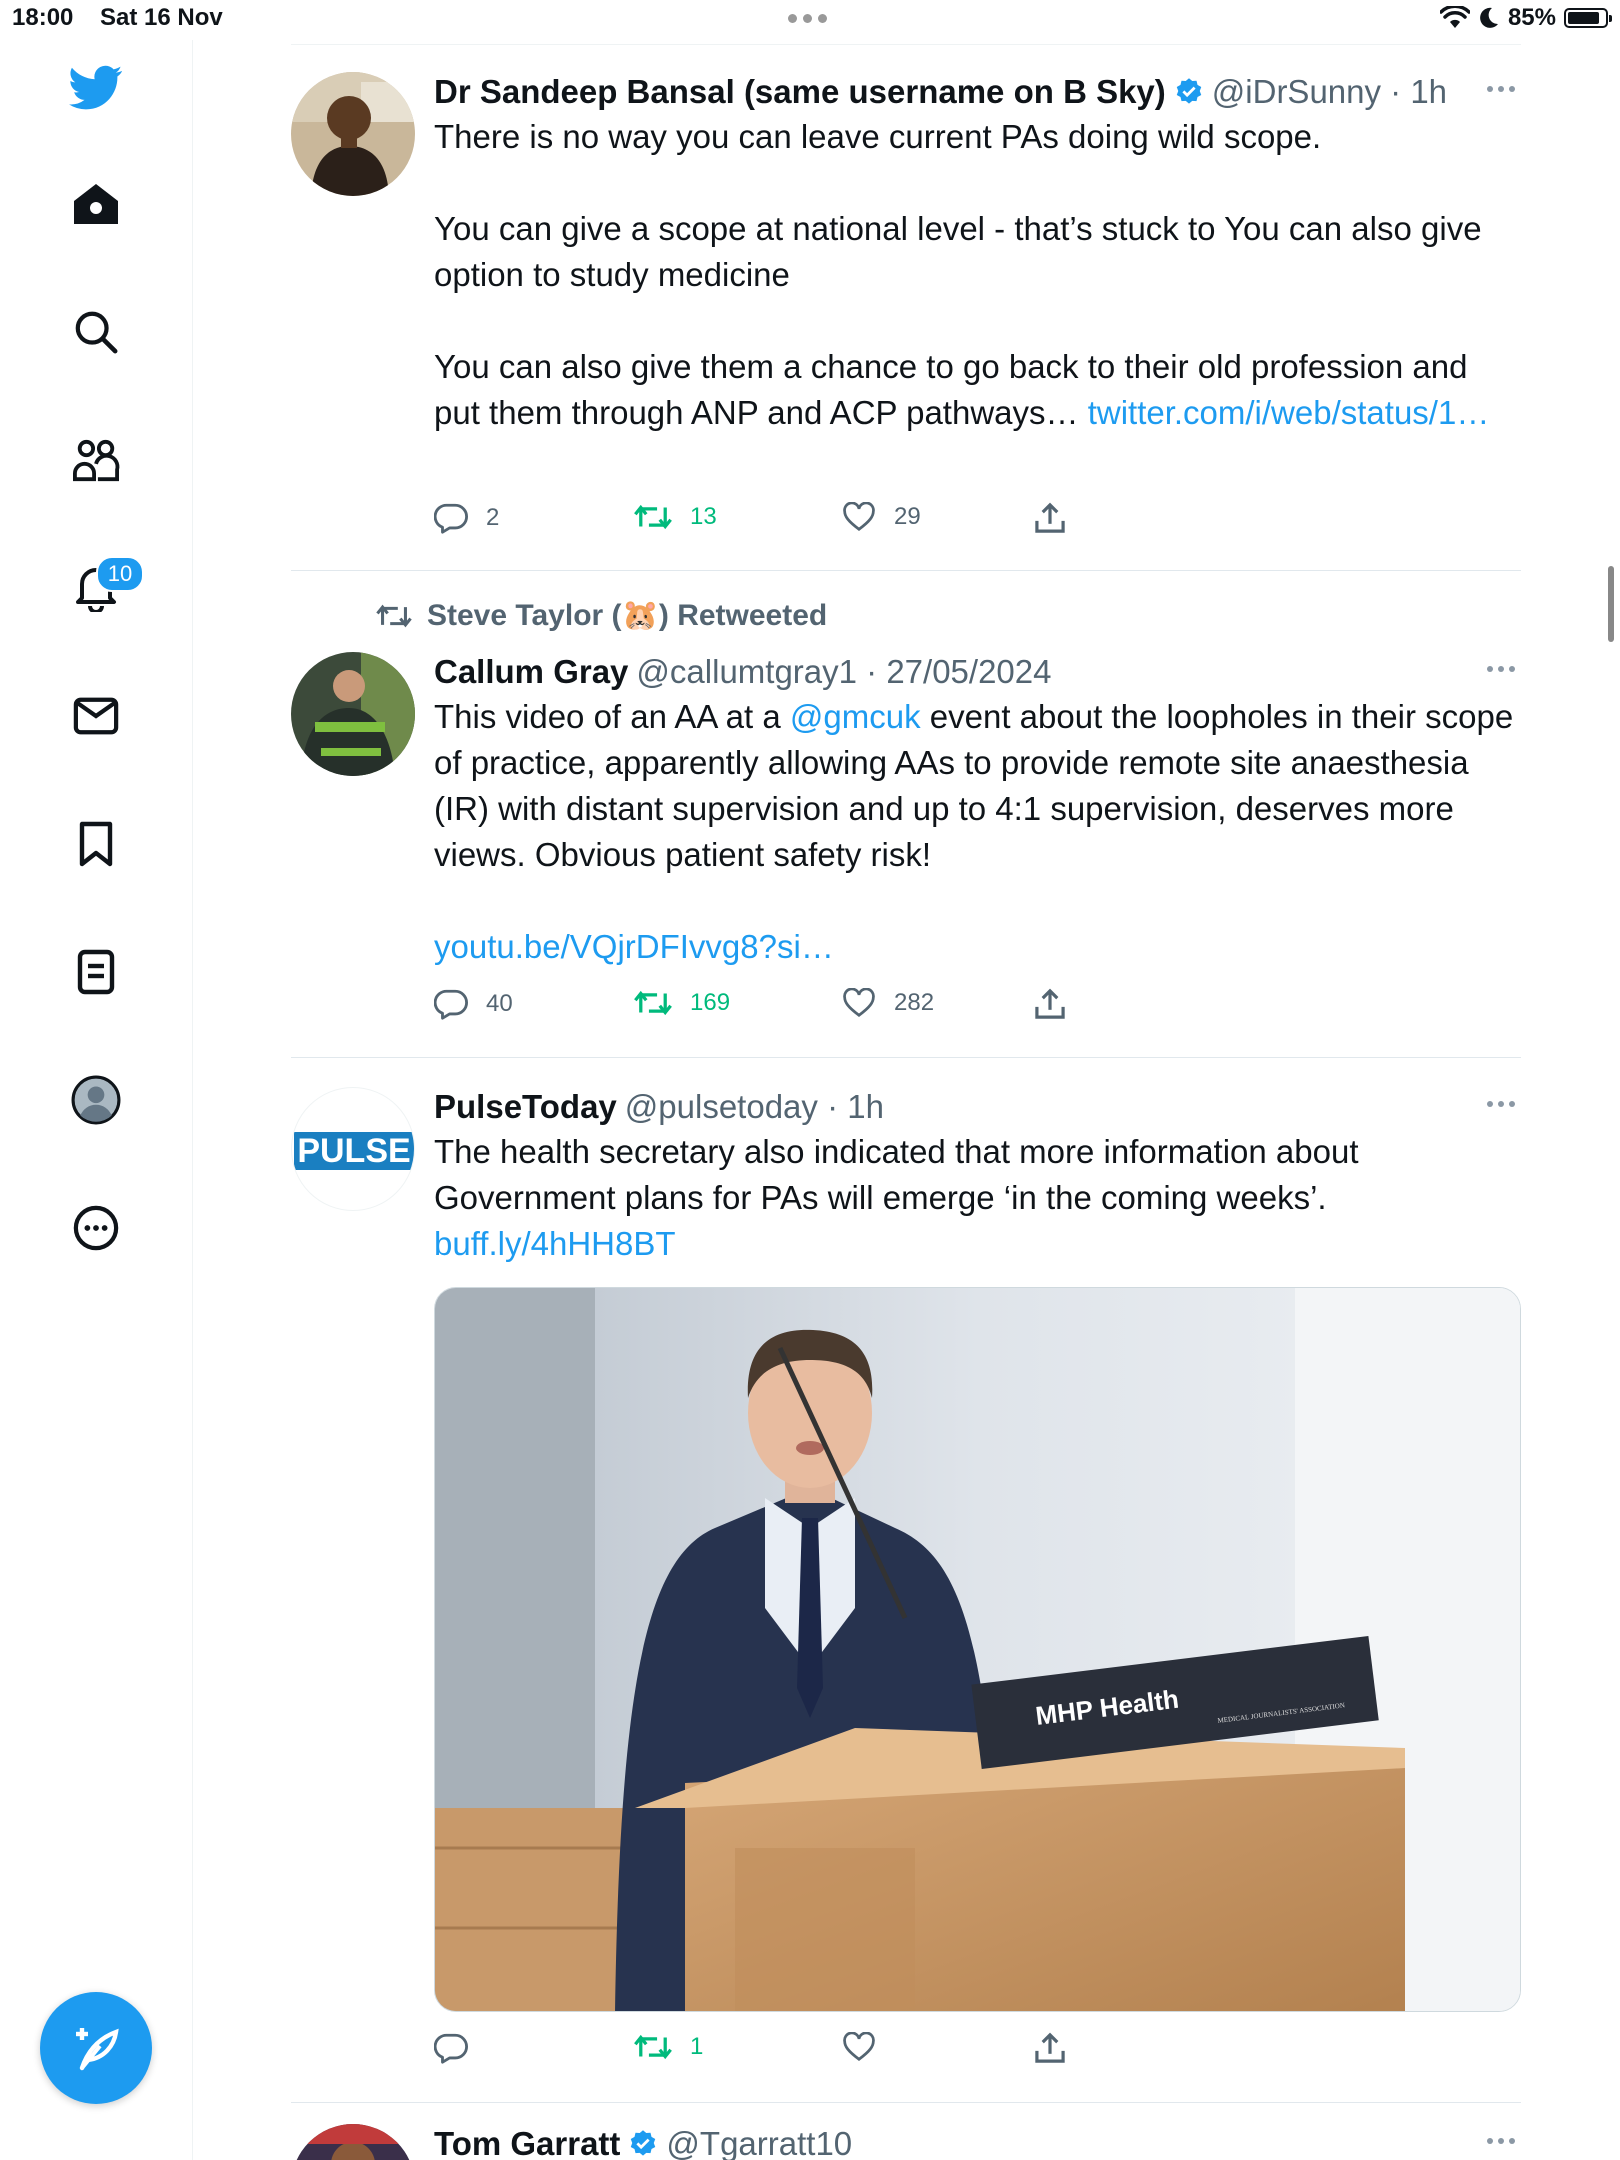 The height and width of the screenshot is (2160, 1620). I want to click on compose-feather-icon, so click(97, 2049).